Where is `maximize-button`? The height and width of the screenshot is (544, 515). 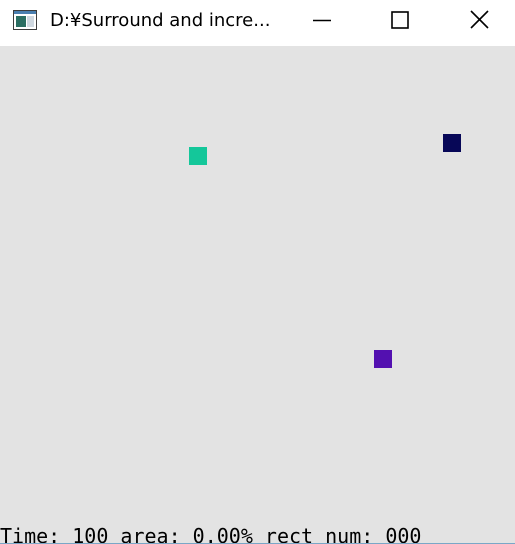 maximize-button is located at coordinates (400, 20).